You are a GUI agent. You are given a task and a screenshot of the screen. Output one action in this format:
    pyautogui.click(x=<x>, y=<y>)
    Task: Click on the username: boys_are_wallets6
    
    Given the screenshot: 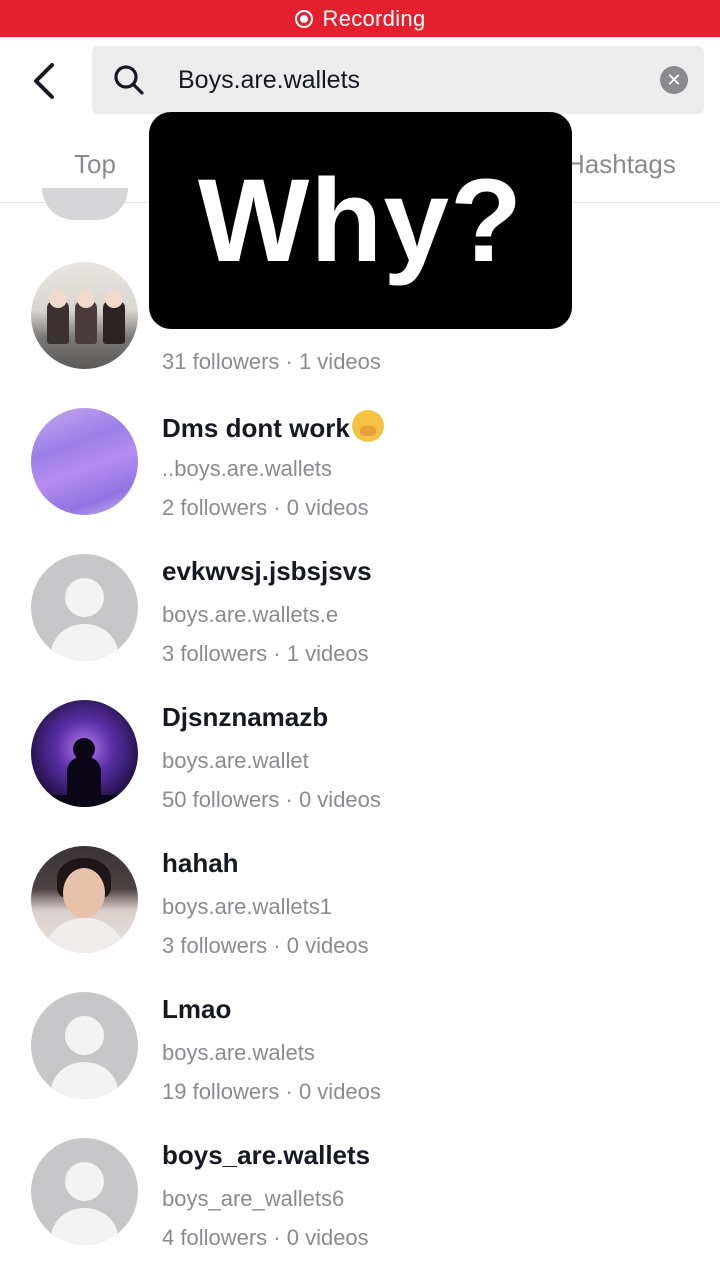 What is the action you would take?
    pyautogui.click(x=253, y=1198)
    